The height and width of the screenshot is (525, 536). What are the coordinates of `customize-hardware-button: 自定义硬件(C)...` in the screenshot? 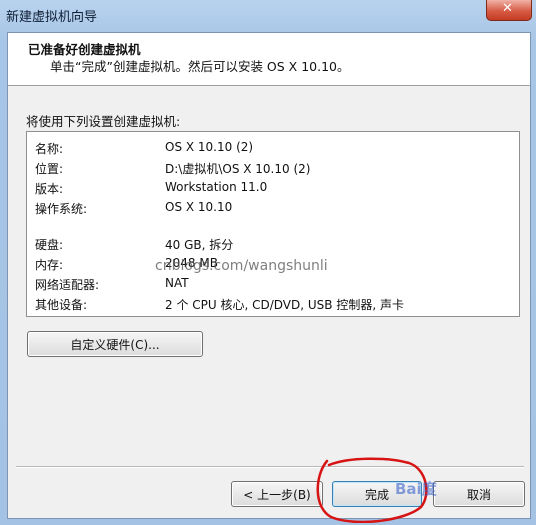 It's located at (115, 344).